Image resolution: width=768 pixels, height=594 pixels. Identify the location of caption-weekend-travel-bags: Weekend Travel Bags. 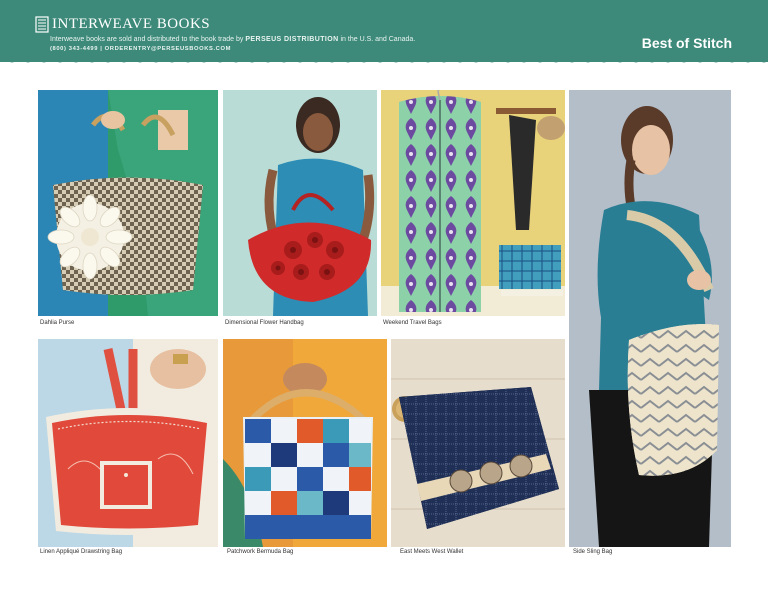
(412, 323).